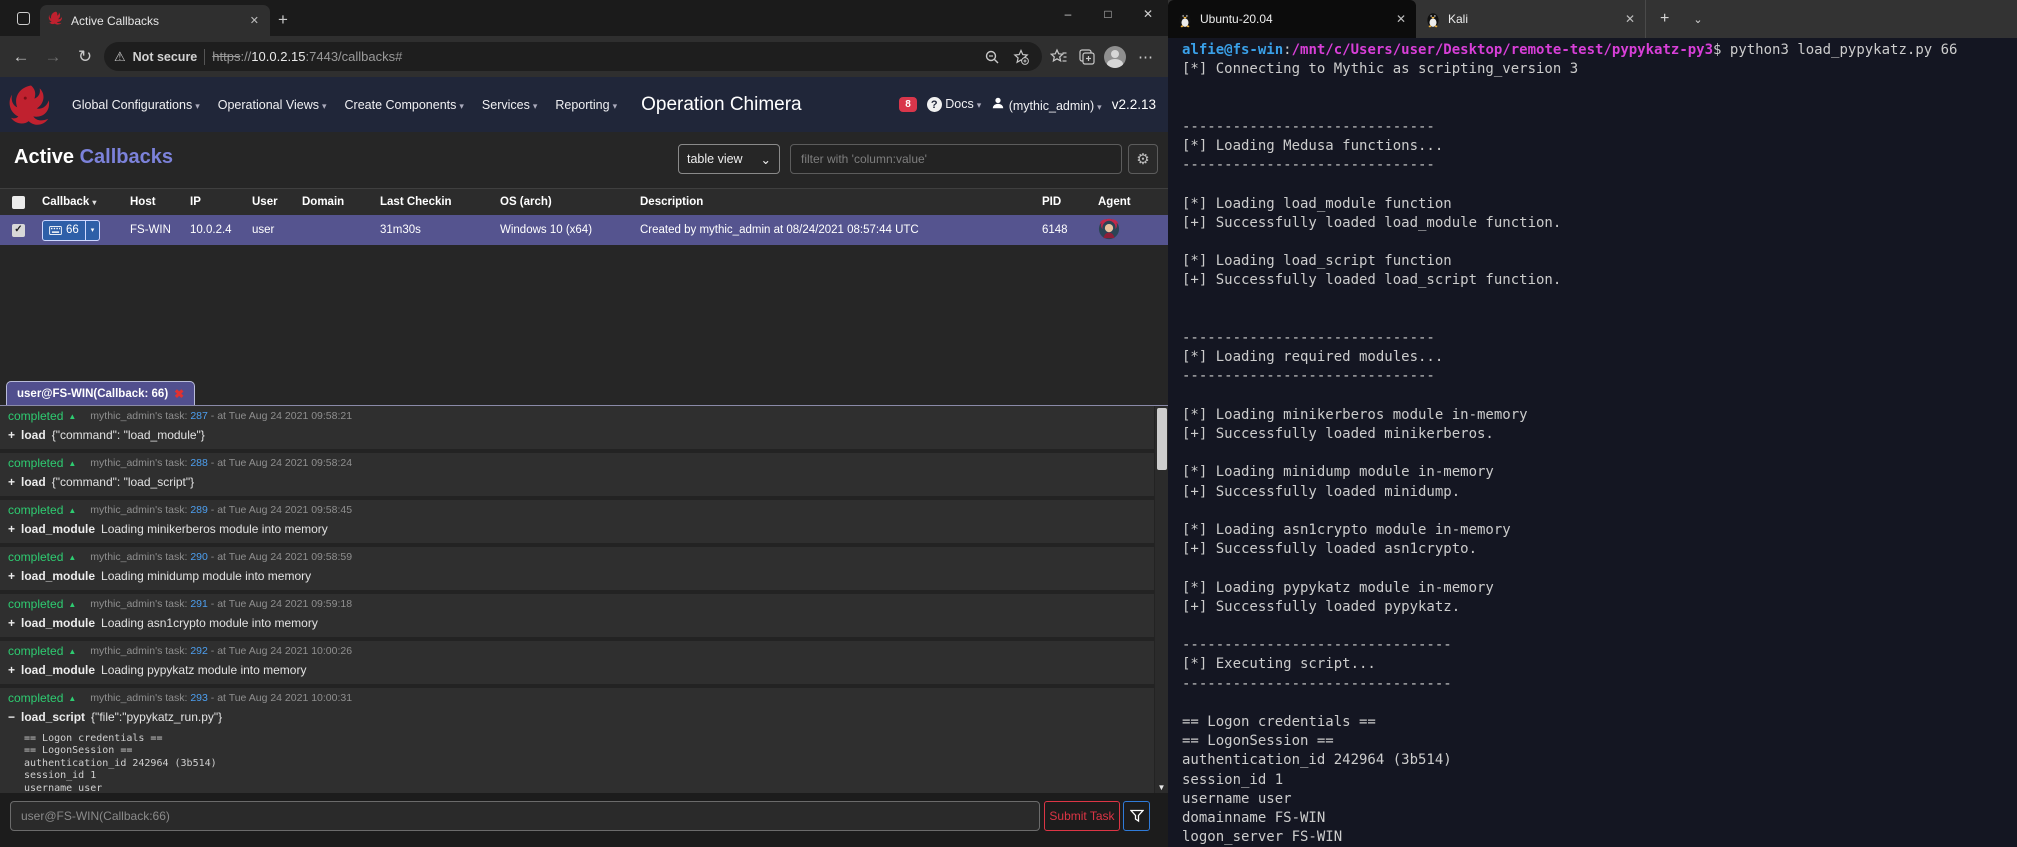 The width and height of the screenshot is (2017, 847). What do you see at coordinates (826, 202) in the screenshot?
I see `column-header-description: Description` at bounding box center [826, 202].